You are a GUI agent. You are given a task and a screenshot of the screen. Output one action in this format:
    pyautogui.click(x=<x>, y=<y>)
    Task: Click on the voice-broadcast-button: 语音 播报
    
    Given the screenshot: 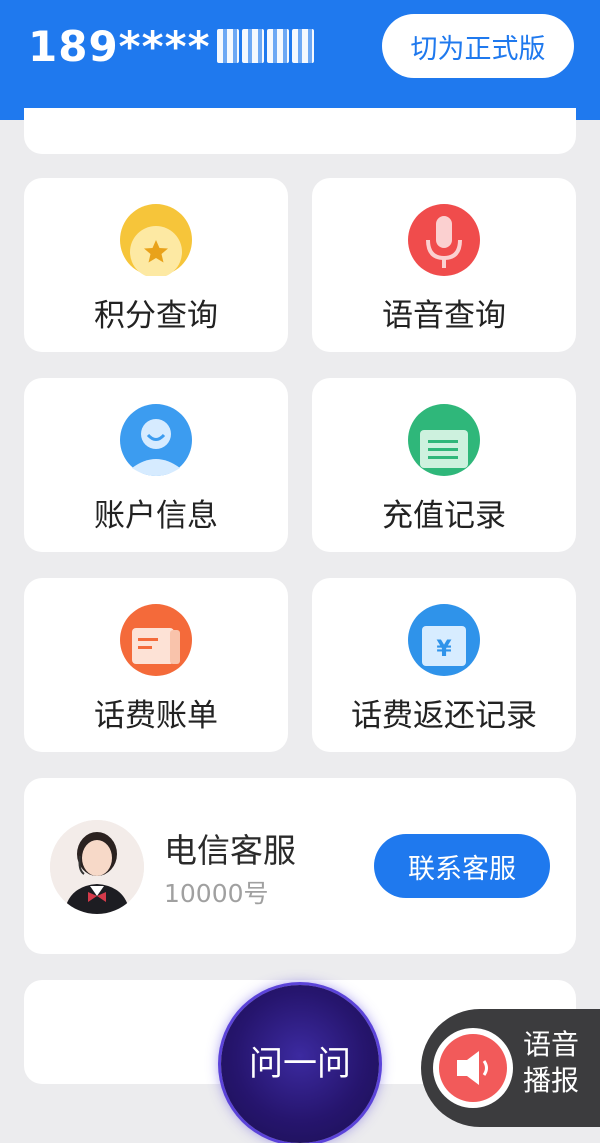 What is the action you would take?
    pyautogui.click(x=510, y=1068)
    